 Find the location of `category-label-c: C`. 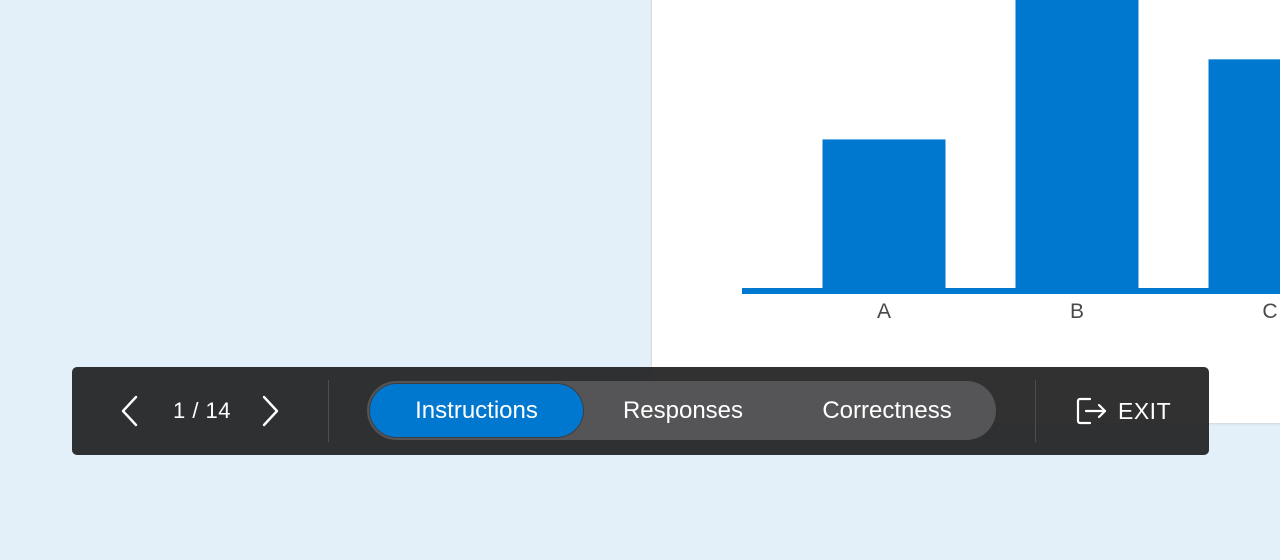

category-label-c: C is located at coordinates (1269, 311).